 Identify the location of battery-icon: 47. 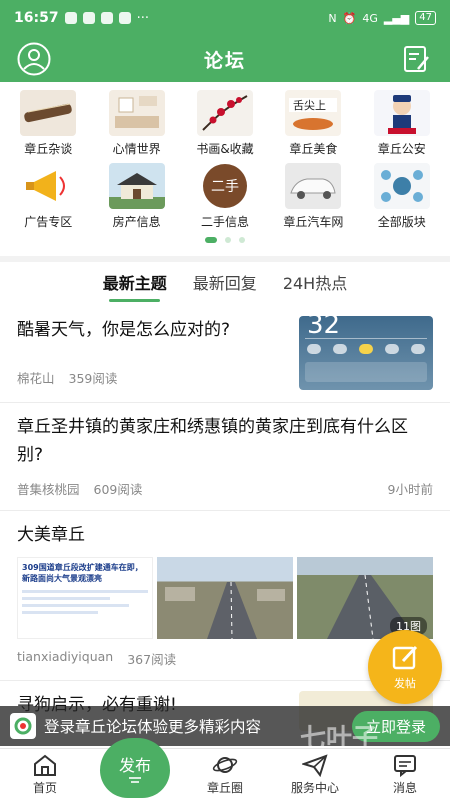
(425, 18).